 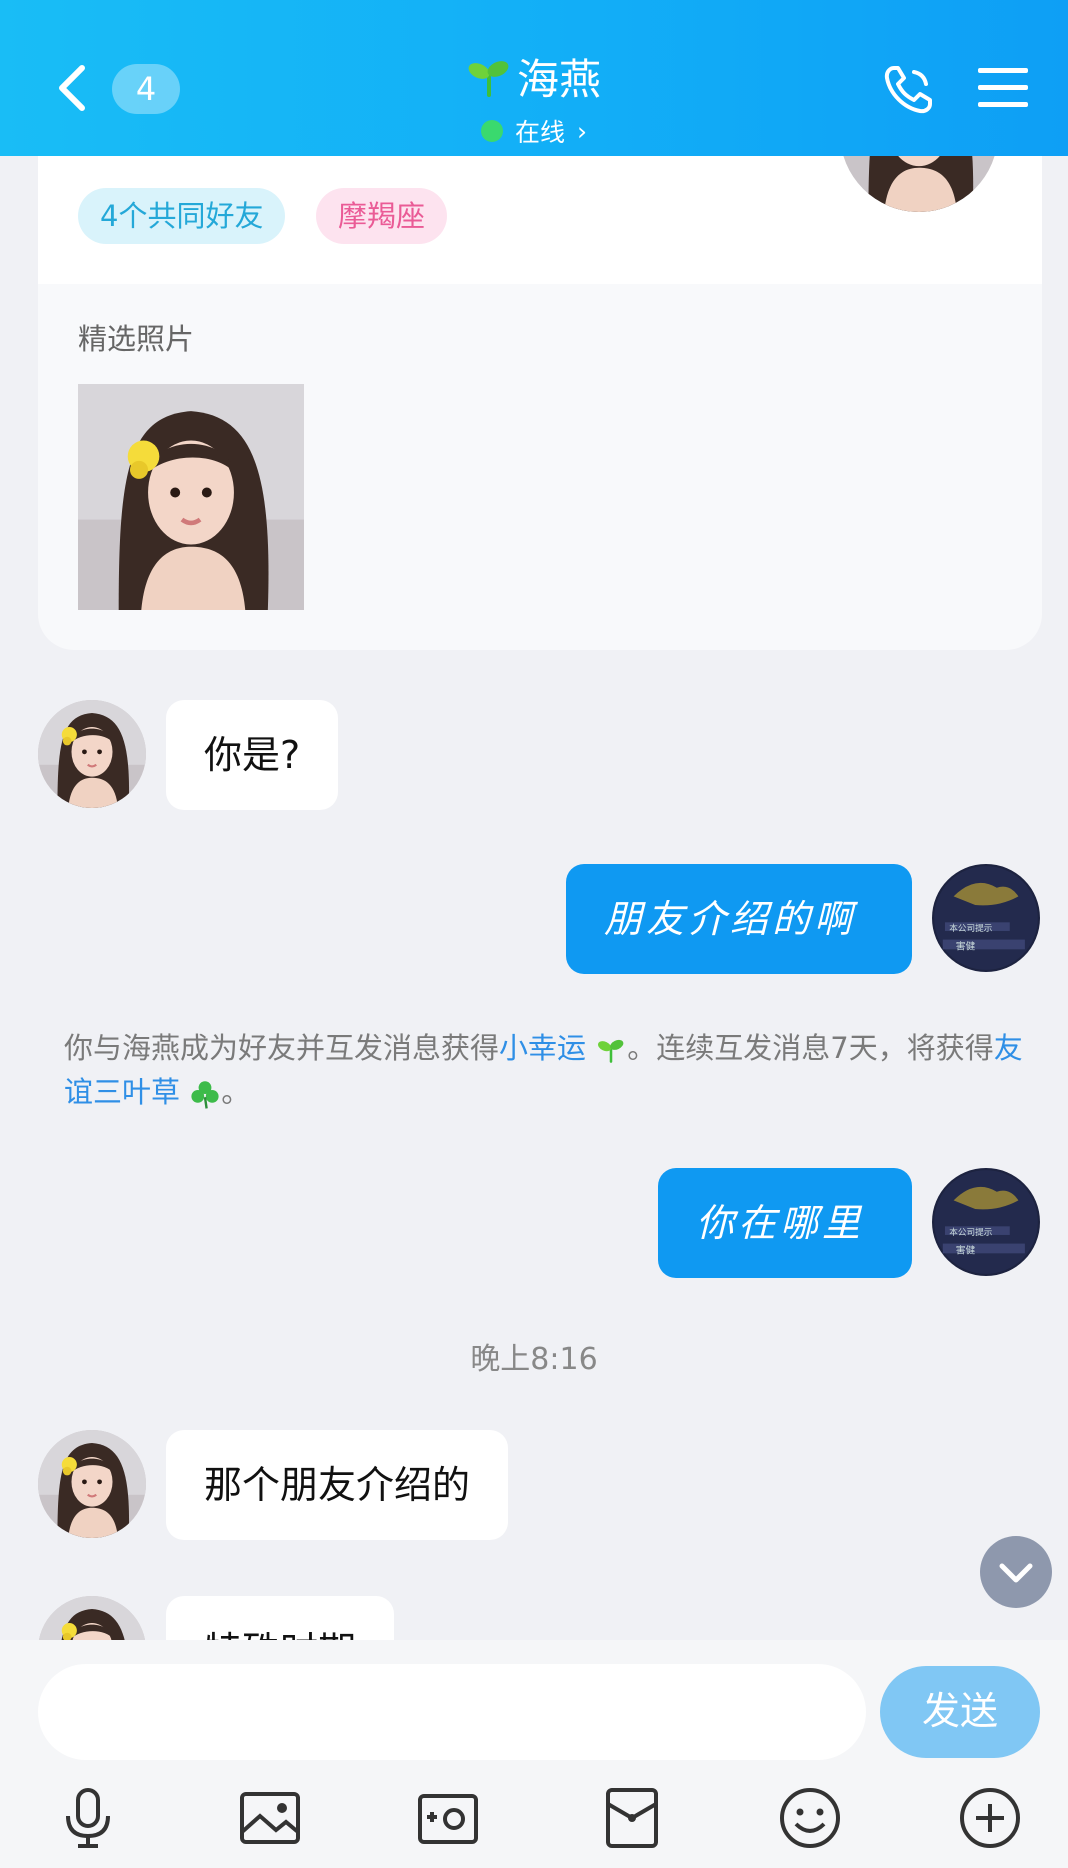 What do you see at coordinates (908, 90) in the screenshot?
I see `phone-icon` at bounding box center [908, 90].